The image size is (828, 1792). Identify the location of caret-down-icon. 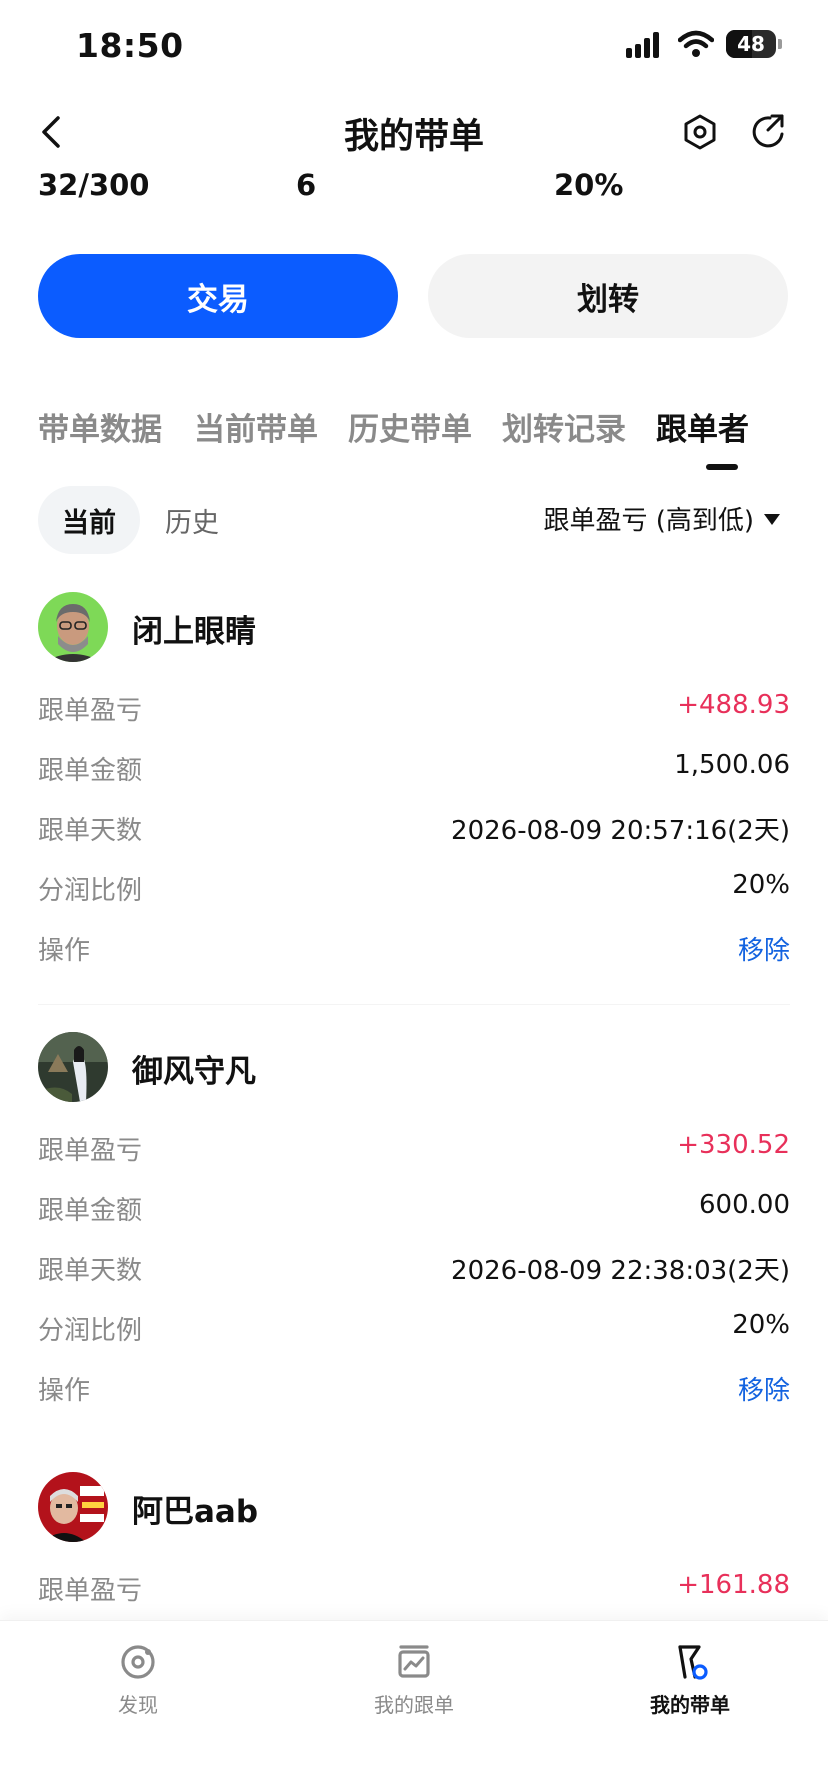
(772, 519).